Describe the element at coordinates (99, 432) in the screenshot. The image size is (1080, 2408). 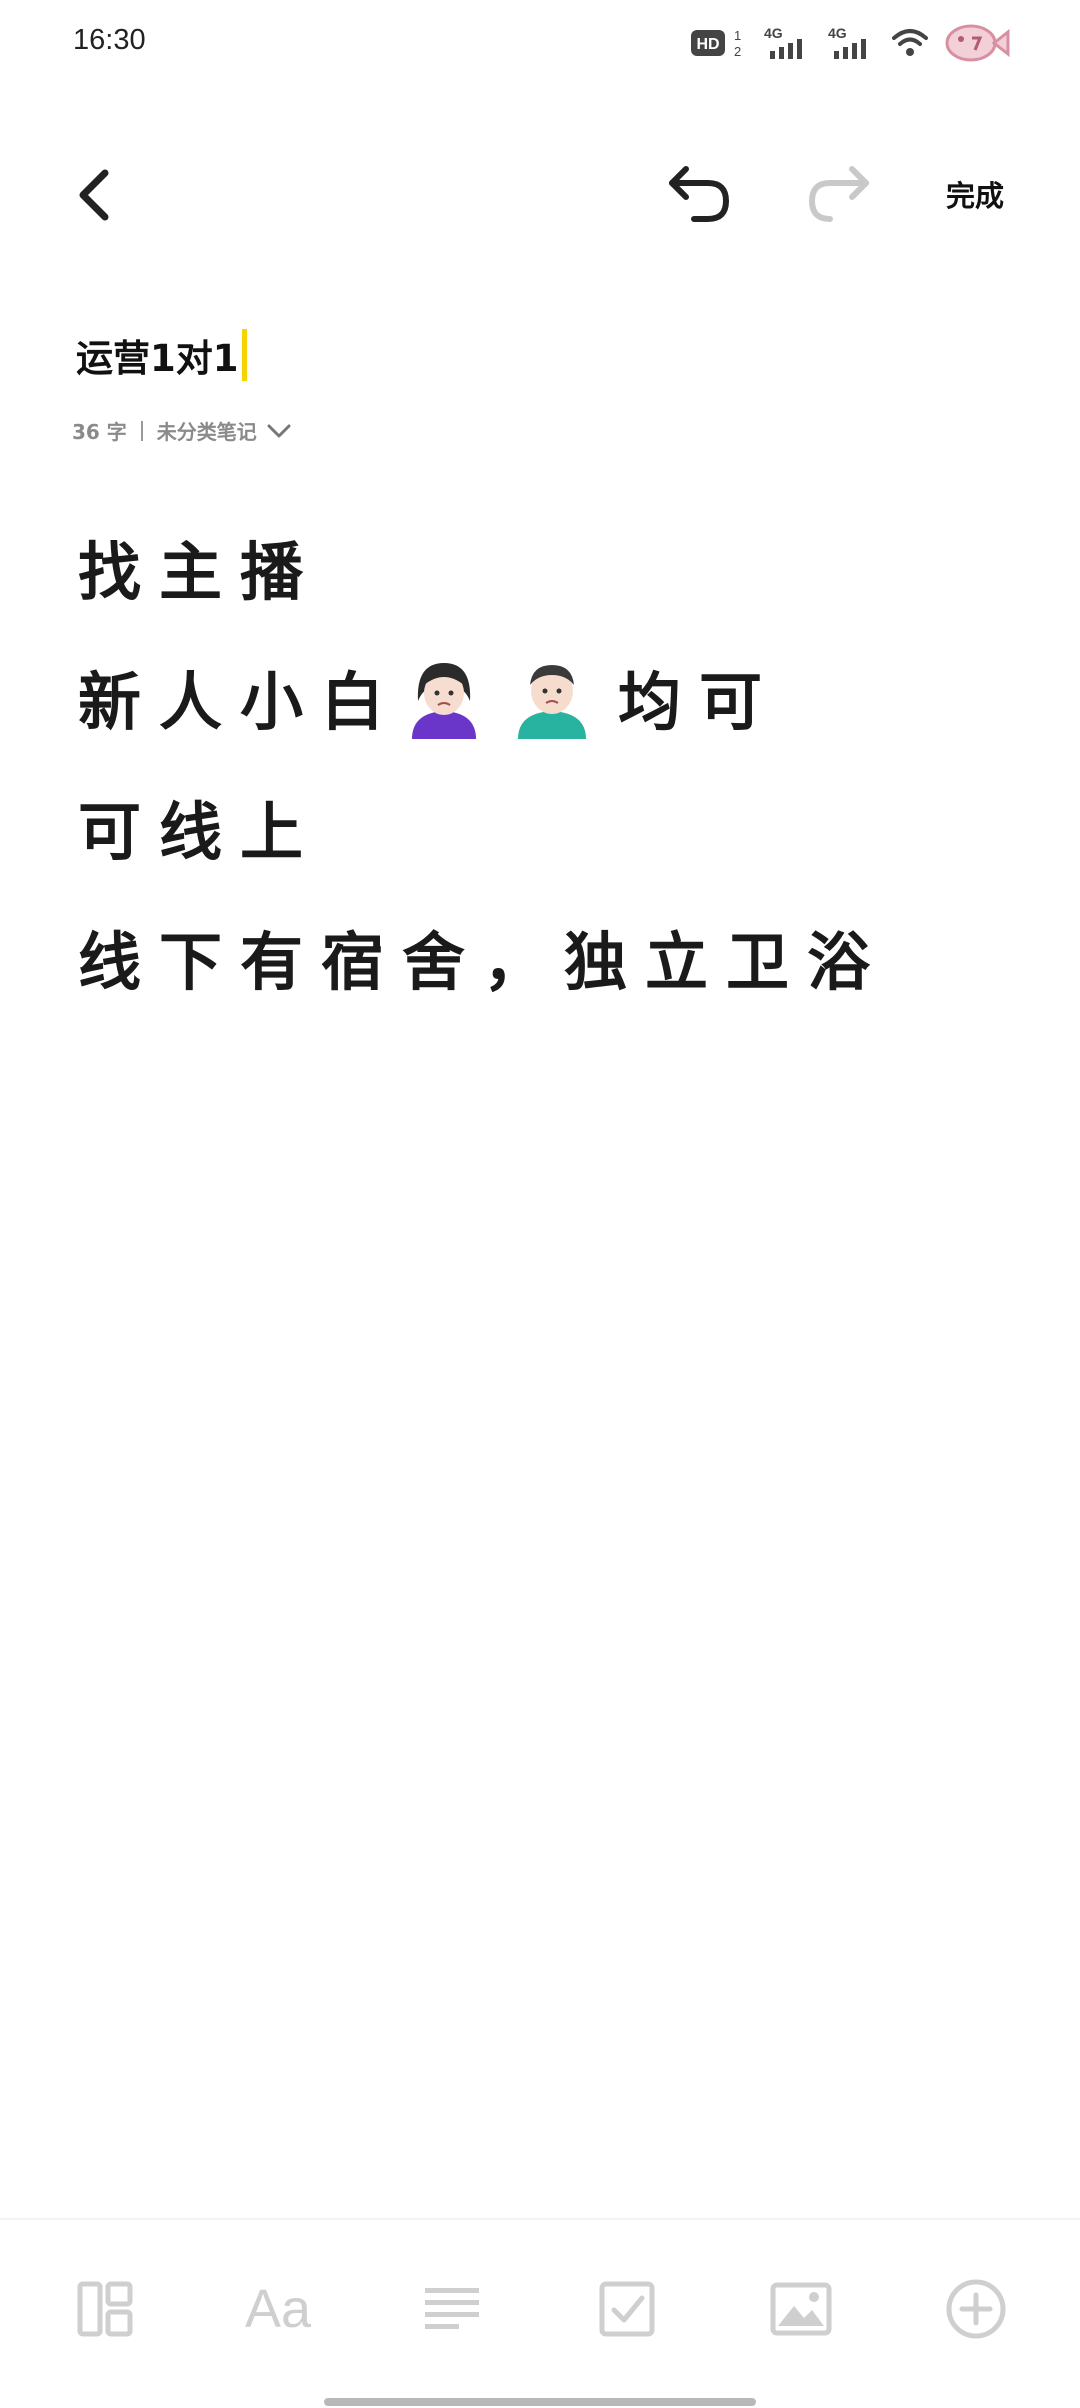
I see `word-count: 36 字` at that location.